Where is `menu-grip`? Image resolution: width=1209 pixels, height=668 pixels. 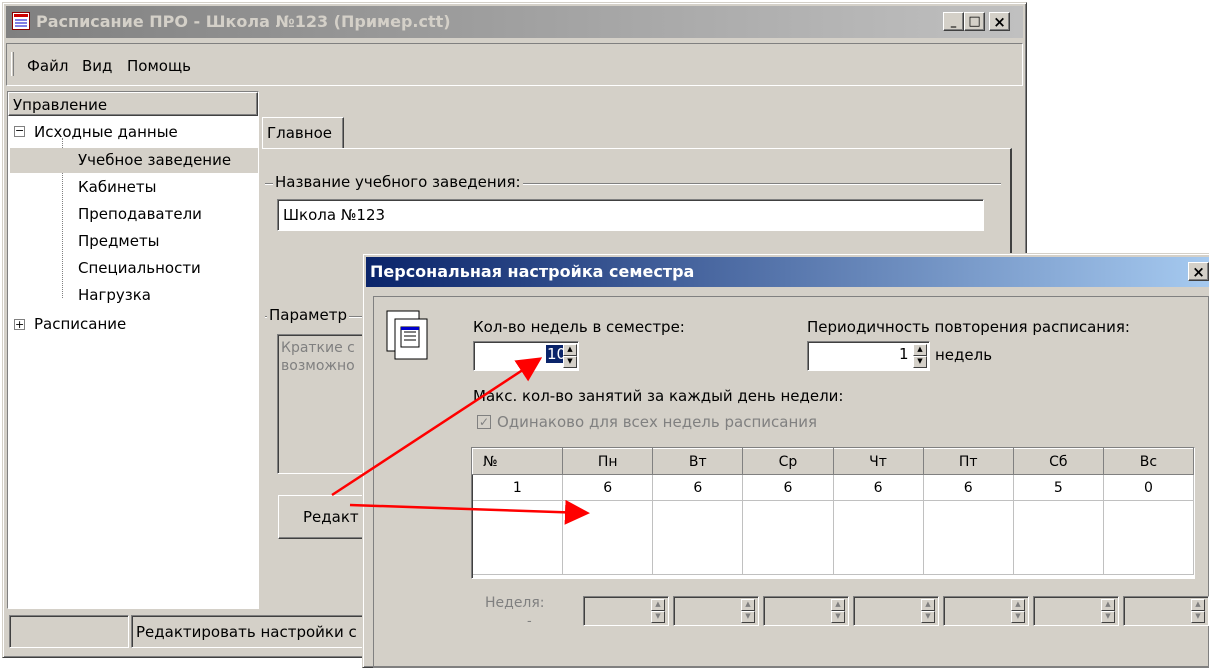 menu-grip is located at coordinates (12, 64).